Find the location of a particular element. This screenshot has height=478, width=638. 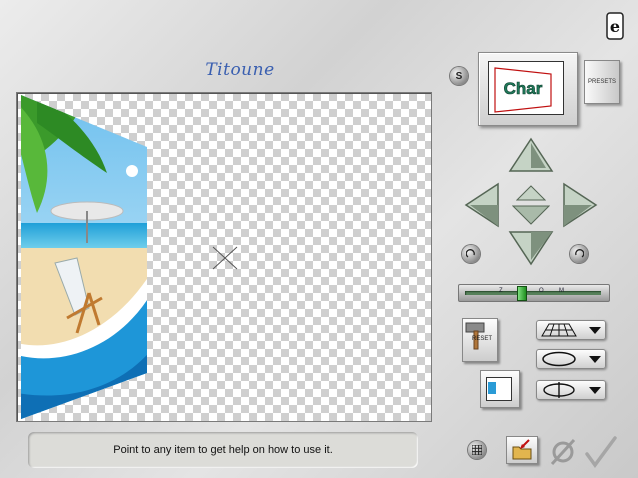

flip-ellipse-icon is located at coordinates (559, 390).